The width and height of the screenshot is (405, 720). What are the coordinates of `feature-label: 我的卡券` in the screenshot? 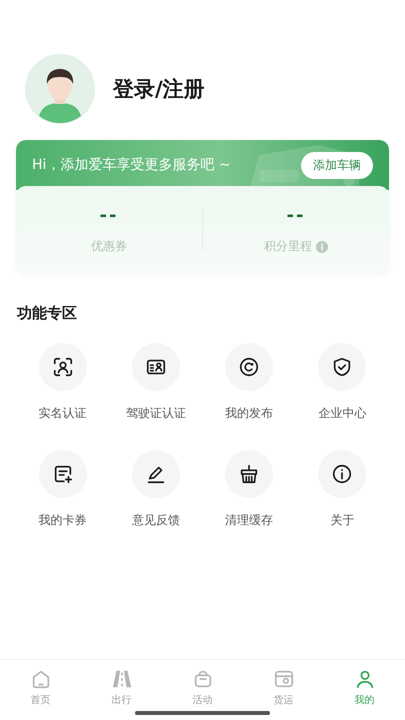 It's located at (62, 520).